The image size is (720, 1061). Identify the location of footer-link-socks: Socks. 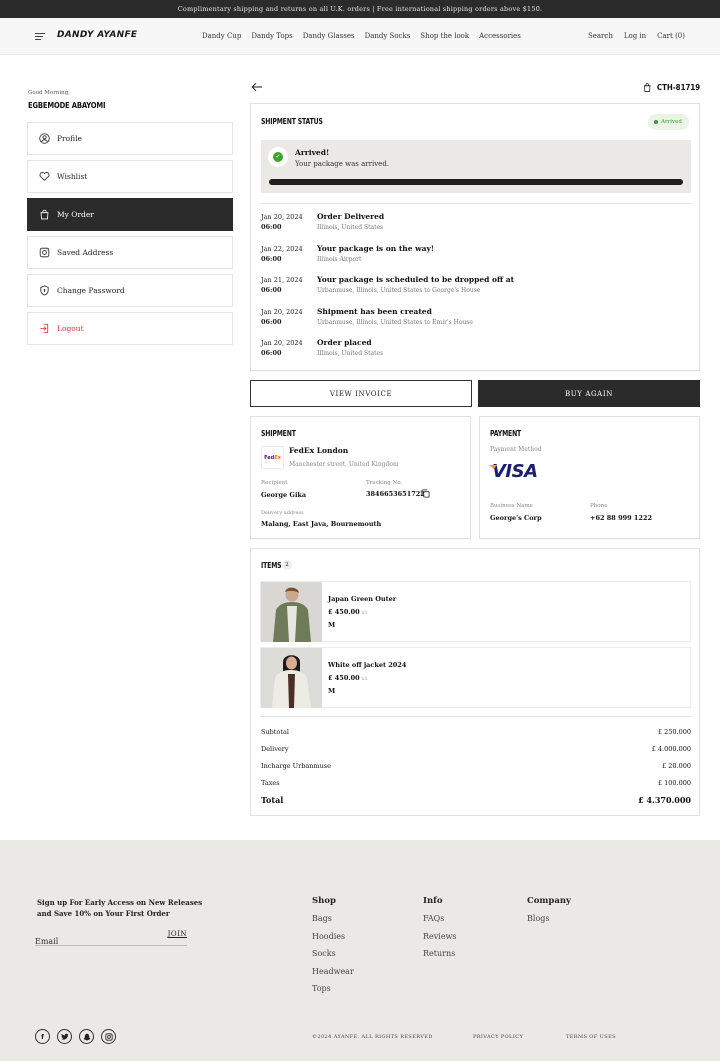
(333, 953).